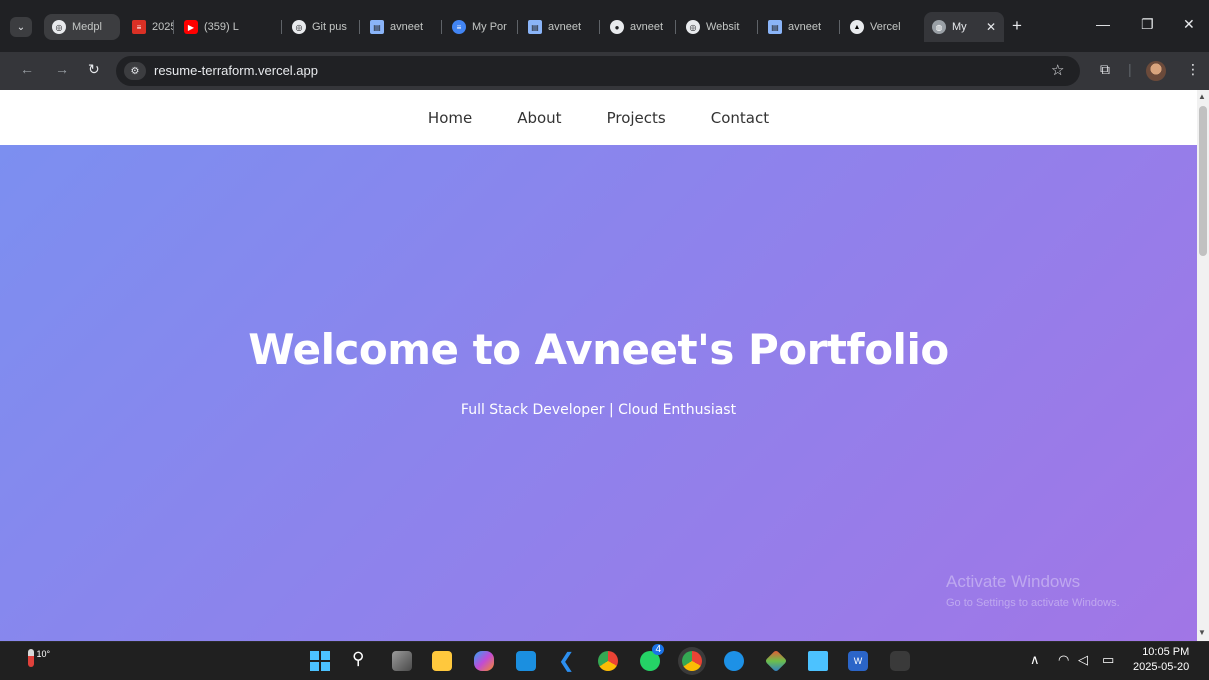 This screenshot has width=1209, height=680. Describe the element at coordinates (489, 27) in the screenshot. I see `tab-label: My Por` at that location.